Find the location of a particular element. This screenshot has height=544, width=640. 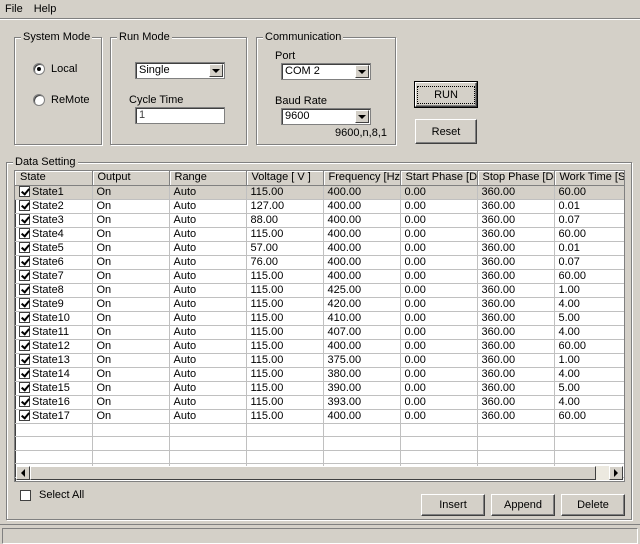

insert-button: Insert is located at coordinates (453, 505).